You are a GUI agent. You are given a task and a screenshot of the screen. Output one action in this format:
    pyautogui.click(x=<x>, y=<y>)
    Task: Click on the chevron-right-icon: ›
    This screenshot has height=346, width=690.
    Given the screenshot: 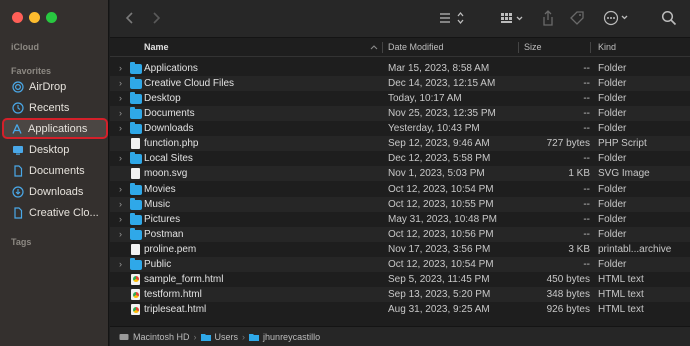 What is the action you would take?
    pyautogui.click(x=195, y=336)
    